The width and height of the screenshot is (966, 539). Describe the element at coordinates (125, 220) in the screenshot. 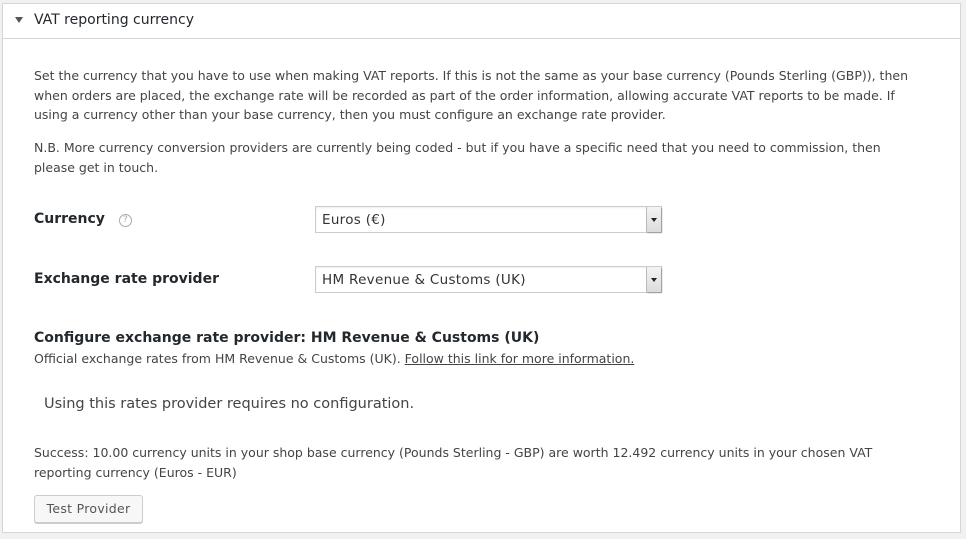

I see `help-icon: ?` at that location.